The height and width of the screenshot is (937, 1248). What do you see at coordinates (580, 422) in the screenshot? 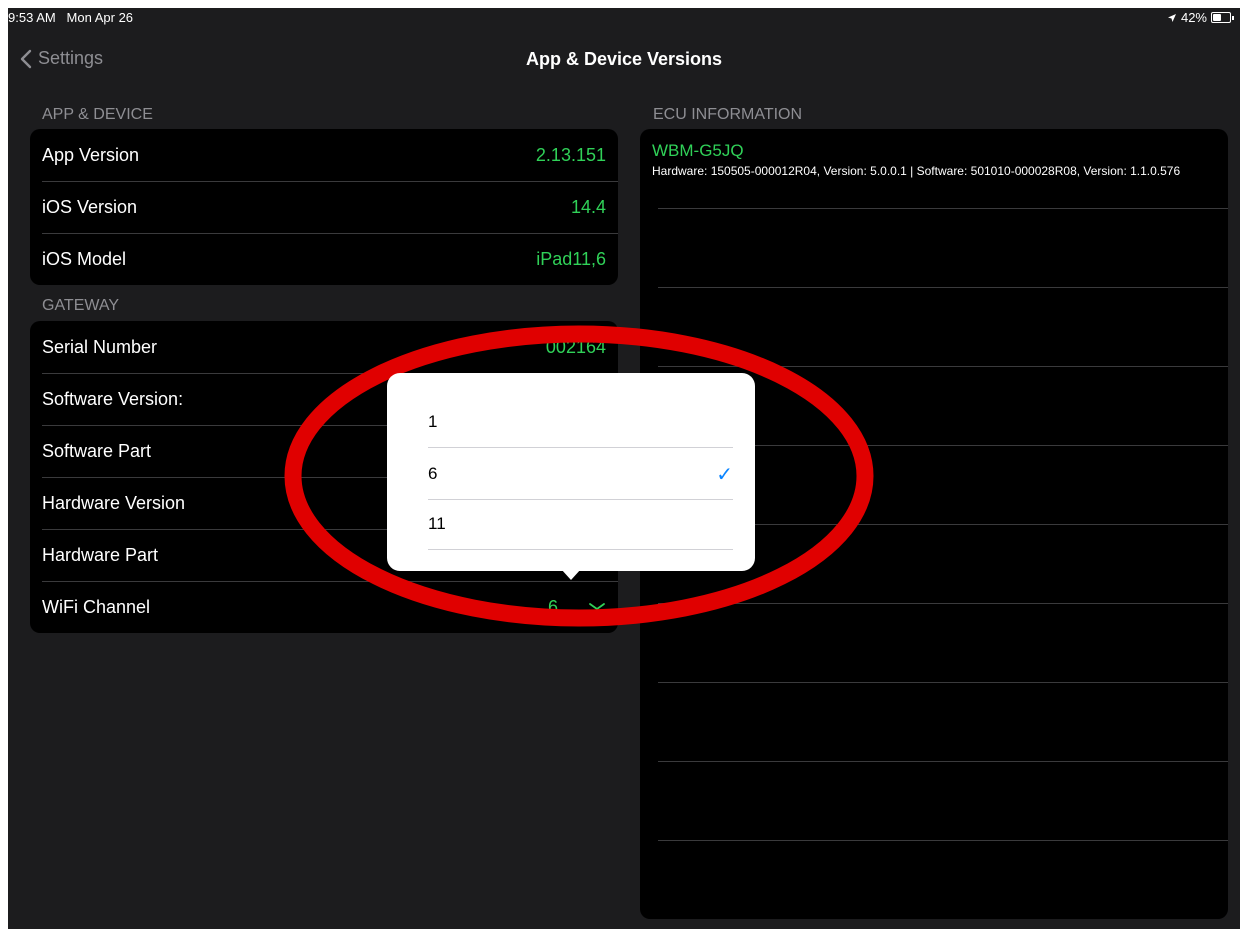
I see `channel-option-1: 1` at bounding box center [580, 422].